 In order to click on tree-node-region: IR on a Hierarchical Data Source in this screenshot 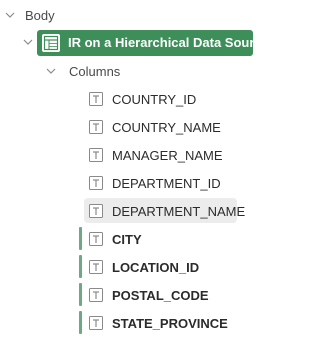, I will do `click(134, 42)`.